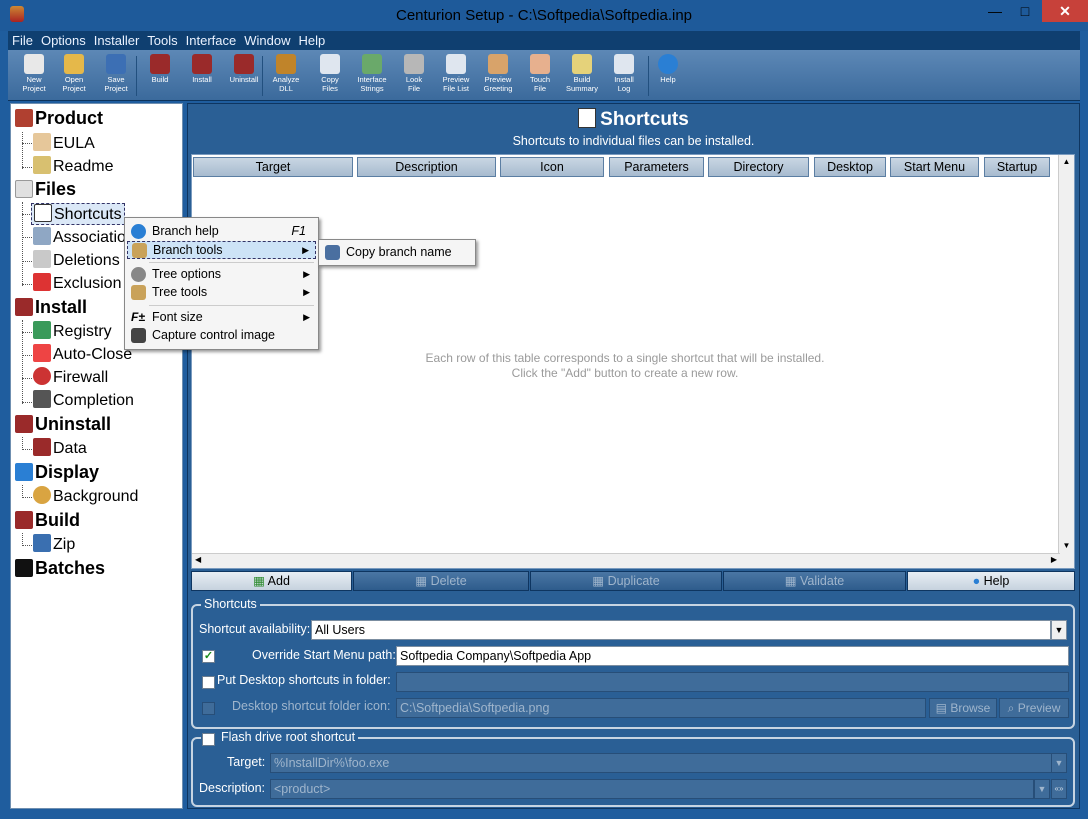 This screenshot has height=819, width=1088. Describe the element at coordinates (397, 253) in the screenshot. I see `menu-item-copy-branch-name: Copy branch name` at that location.